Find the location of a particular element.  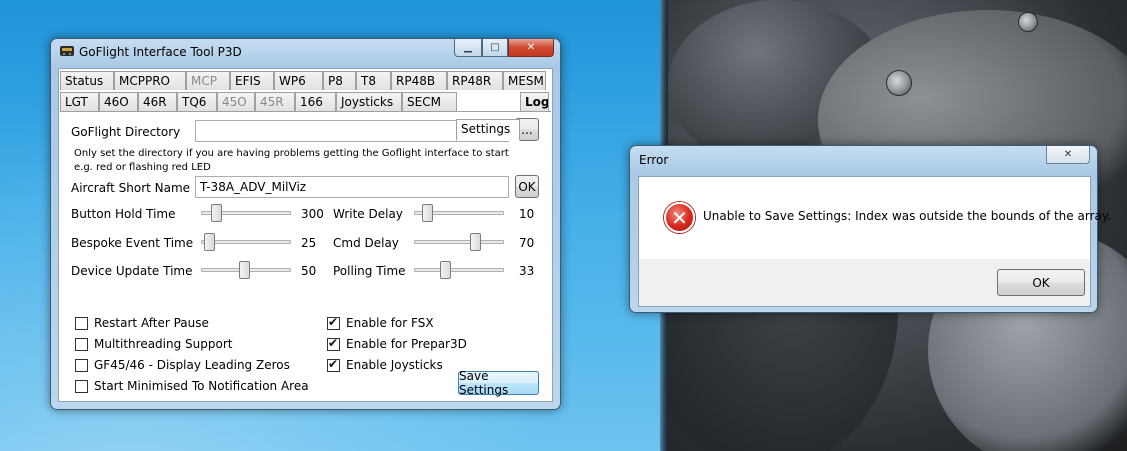

ok-button: OK is located at coordinates (1041, 282).